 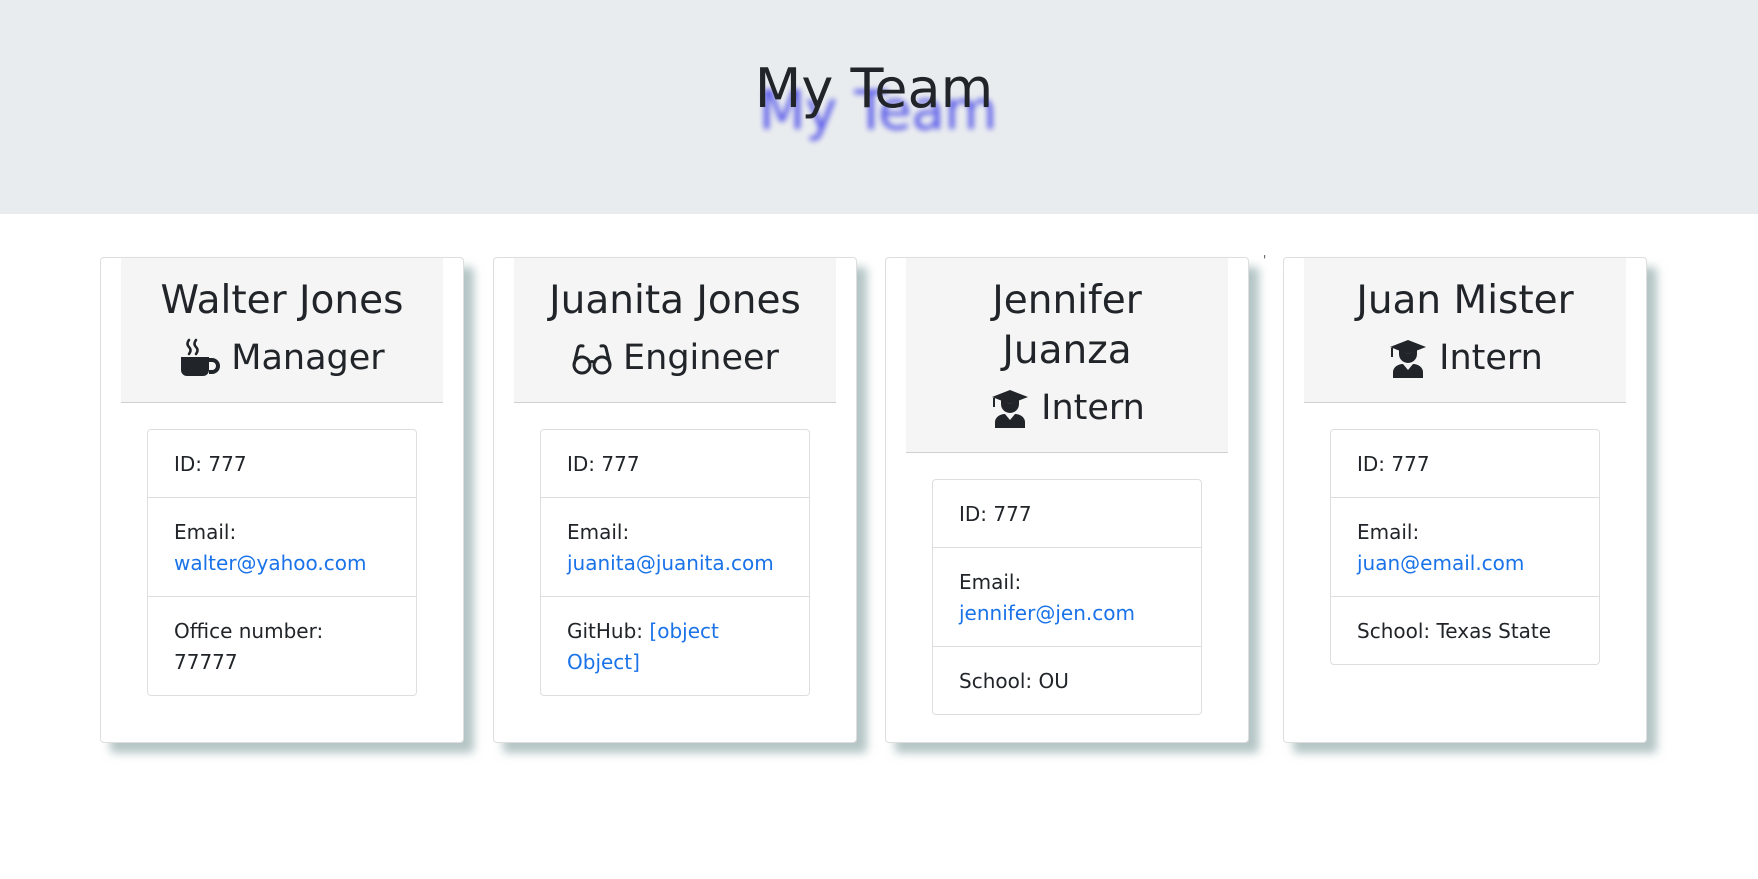 What do you see at coordinates (675, 646) in the screenshot?
I see `employee-github: GitHub: [object Object]` at bounding box center [675, 646].